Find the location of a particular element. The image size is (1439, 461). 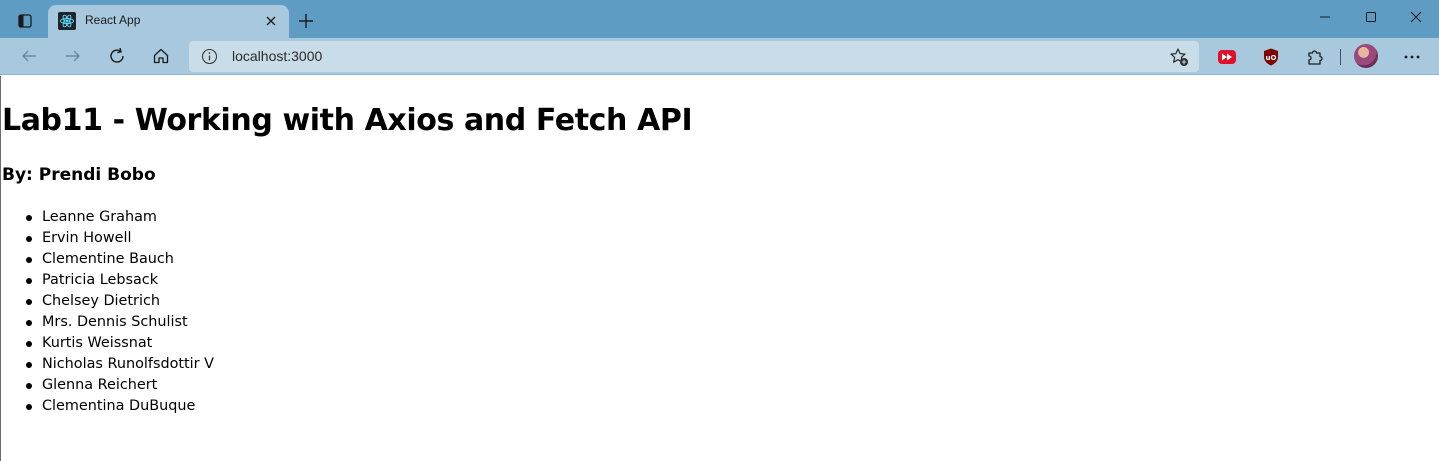

list-item: Nicholas Runolfsdottir V is located at coordinates (119, 364).